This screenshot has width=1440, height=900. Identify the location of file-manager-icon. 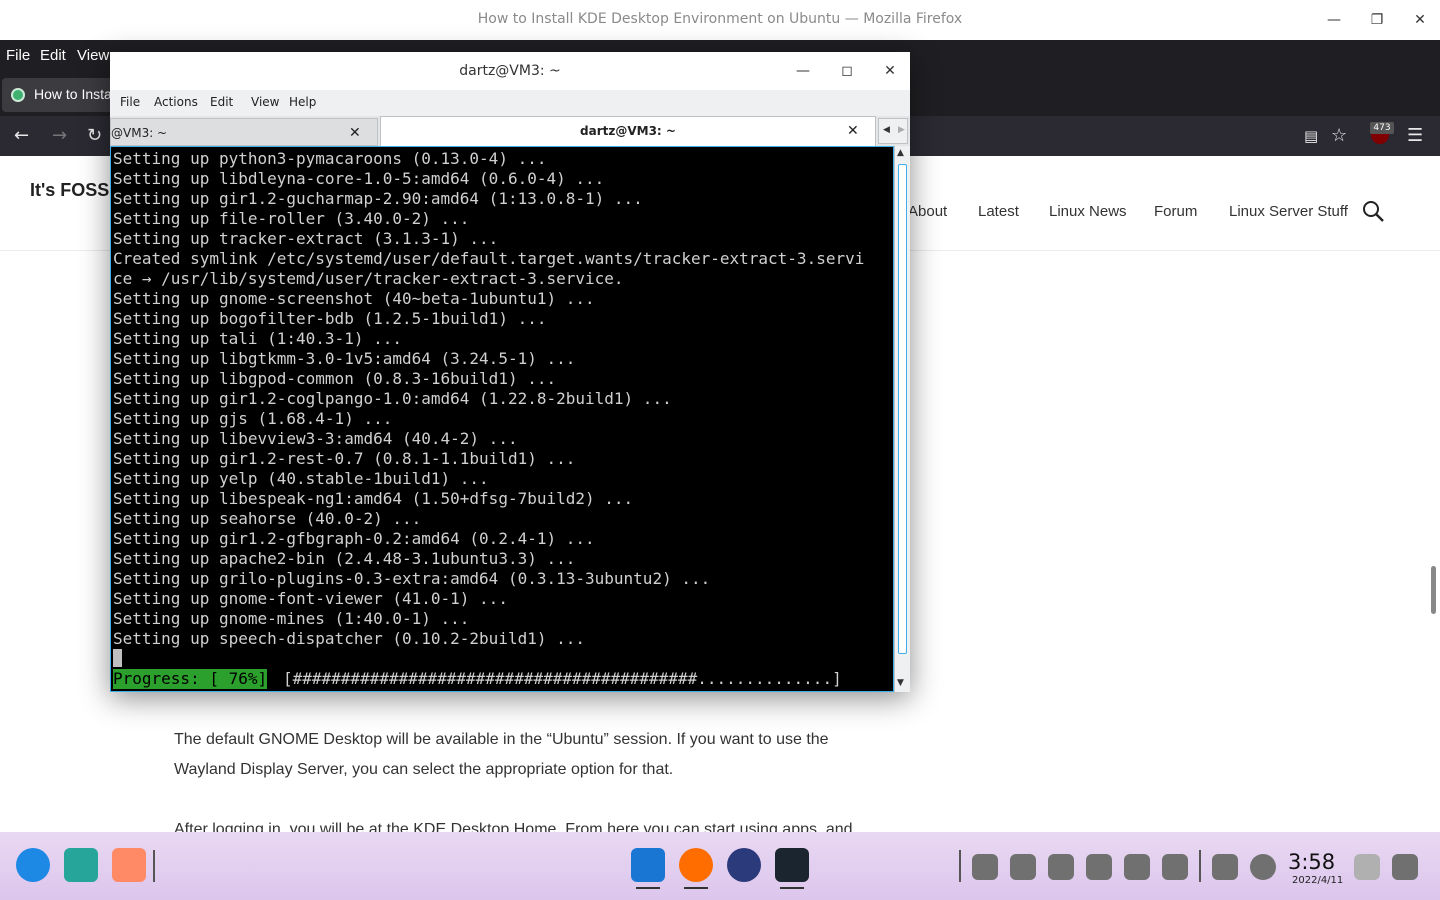
(81, 865).